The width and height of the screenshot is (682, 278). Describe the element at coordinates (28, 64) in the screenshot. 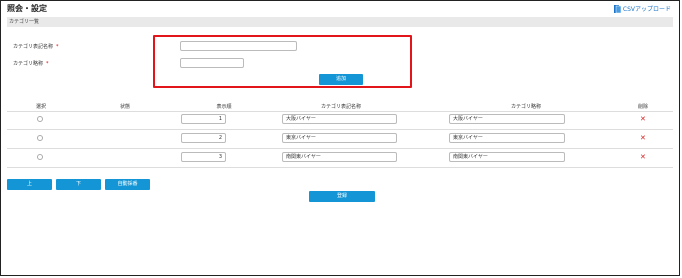

I see `category-code-label-text: カテゴリ略称` at that location.